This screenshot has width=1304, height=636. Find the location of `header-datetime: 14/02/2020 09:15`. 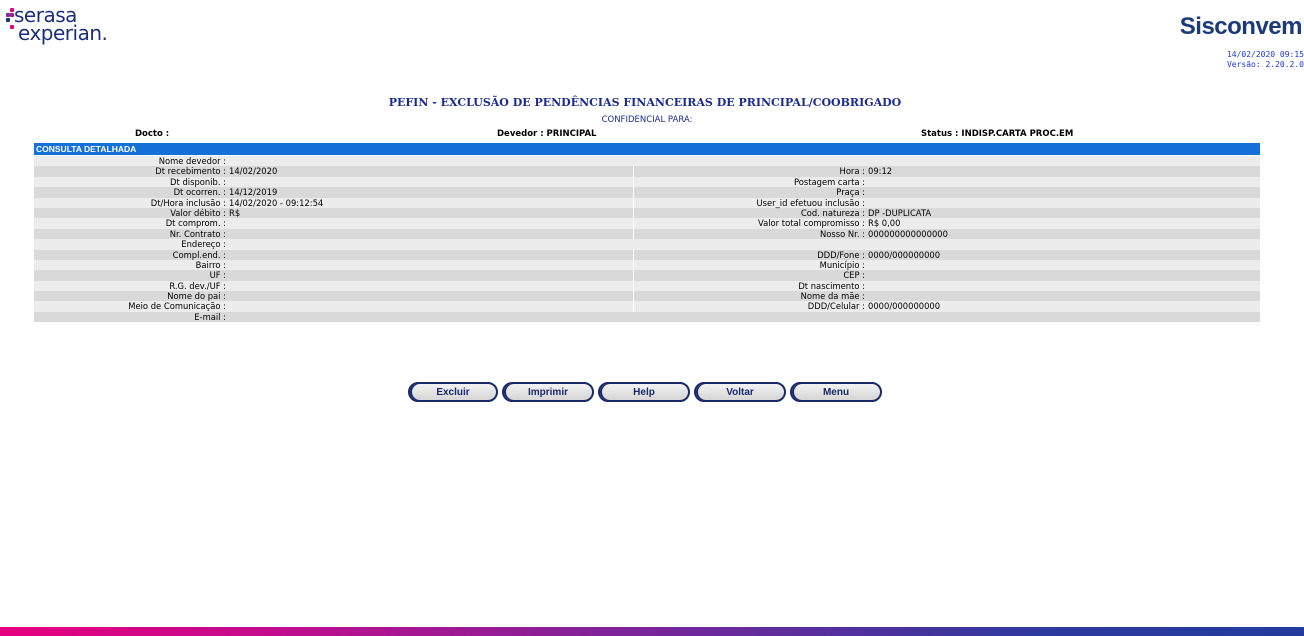

header-datetime: 14/02/2020 09:15 is located at coordinates (1265, 54).